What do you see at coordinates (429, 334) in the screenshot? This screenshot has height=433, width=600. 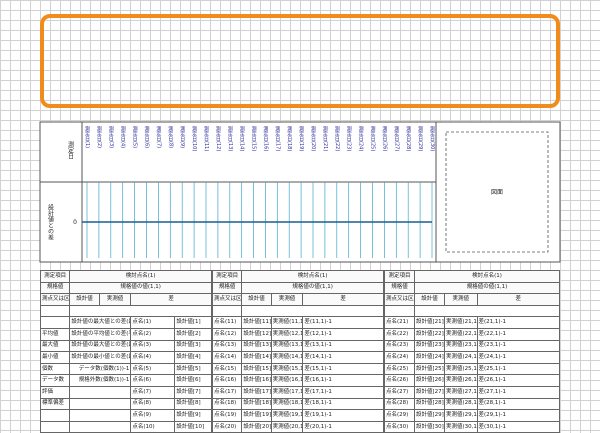 I see `design-value: 設計値[22]` at bounding box center [429, 334].